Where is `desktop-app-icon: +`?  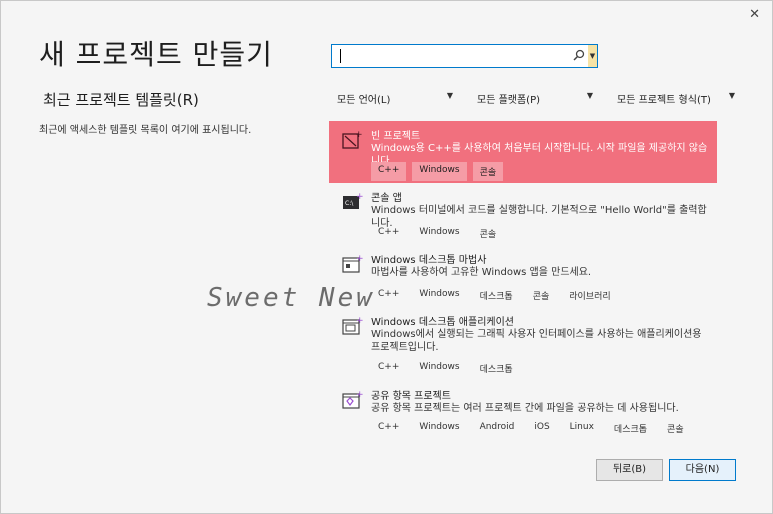
desktop-app-icon: + is located at coordinates (352, 326).